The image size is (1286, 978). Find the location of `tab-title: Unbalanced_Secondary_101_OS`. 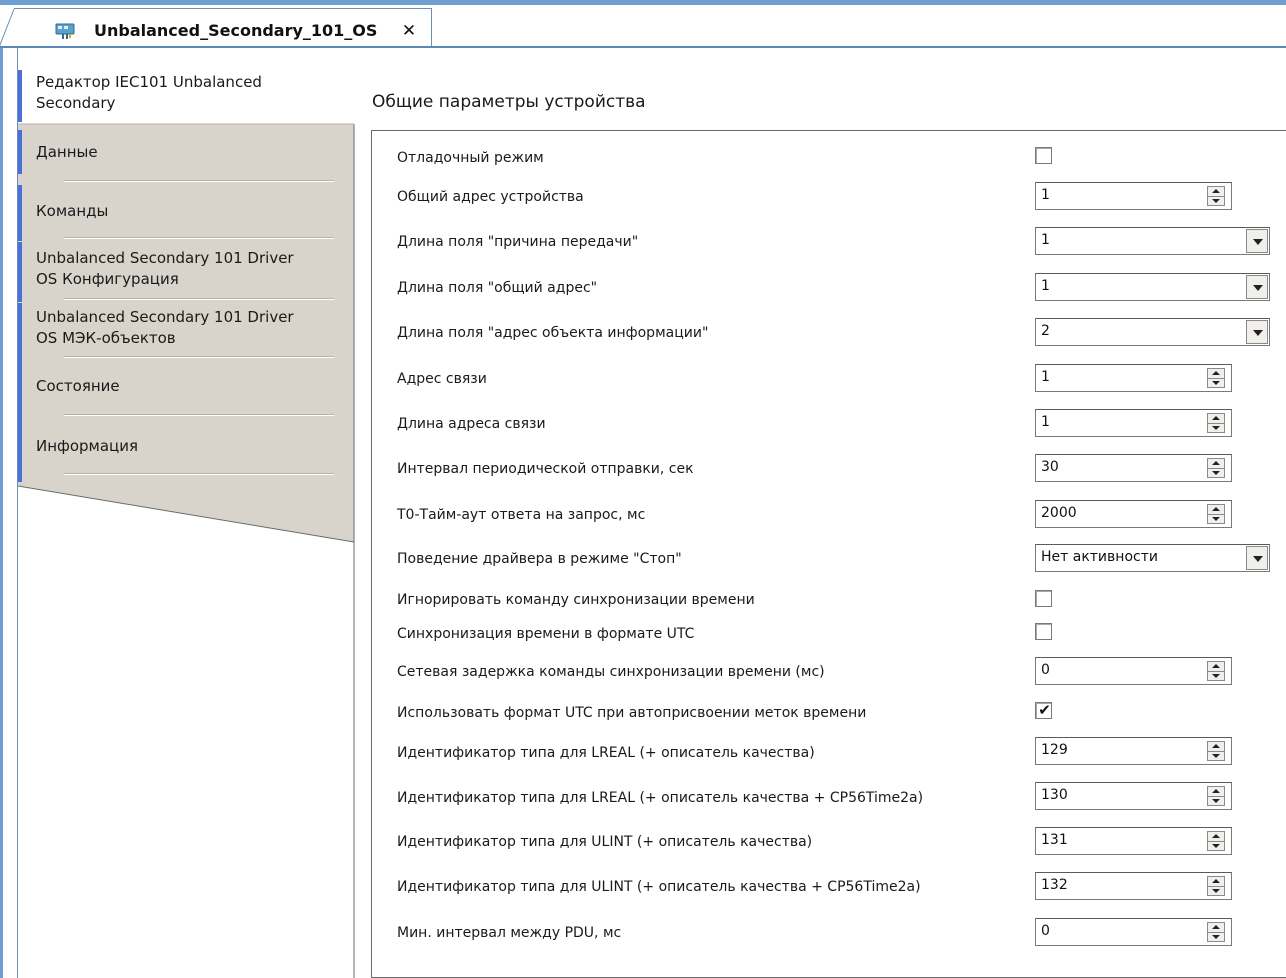

tab-title: Unbalanced_Secondary_101_OS is located at coordinates (236, 30).